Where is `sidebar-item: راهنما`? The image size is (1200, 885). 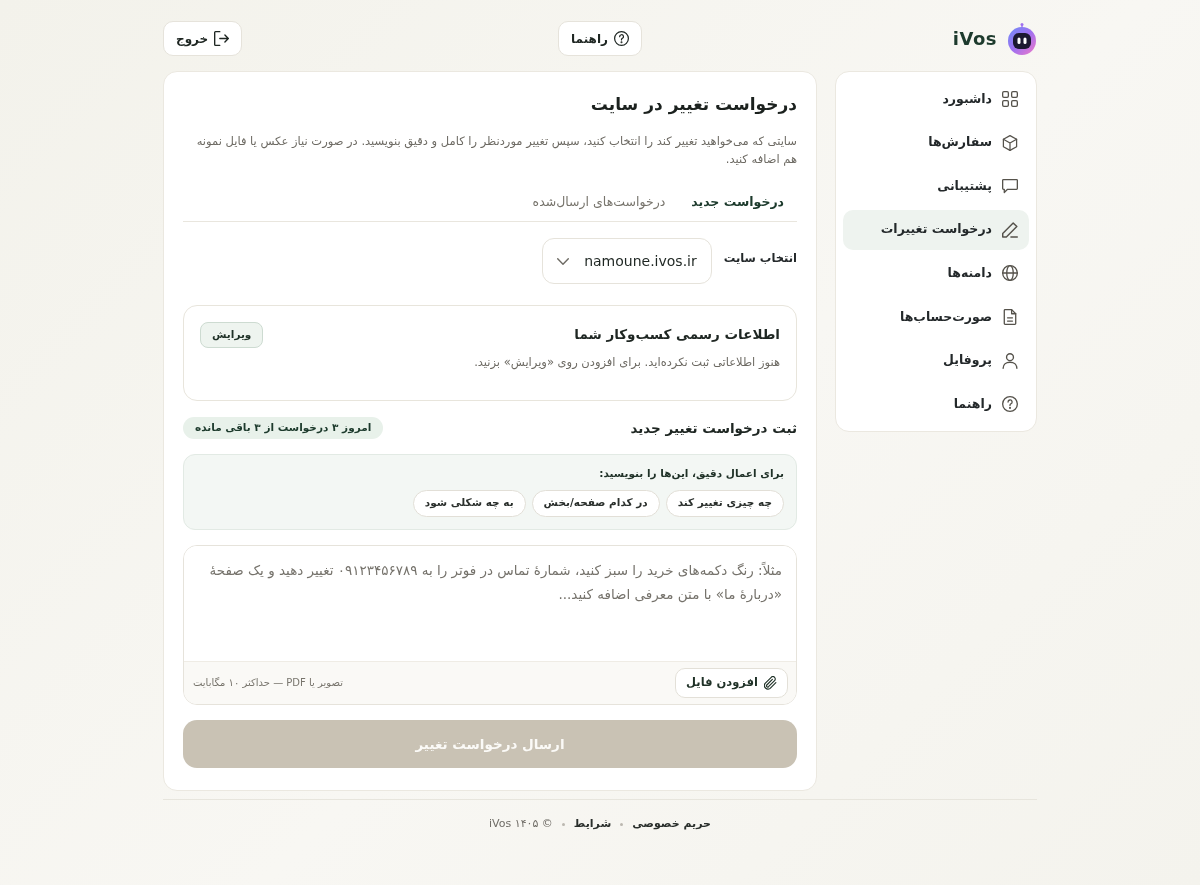
sidebar-item: راهنما is located at coordinates (936, 404).